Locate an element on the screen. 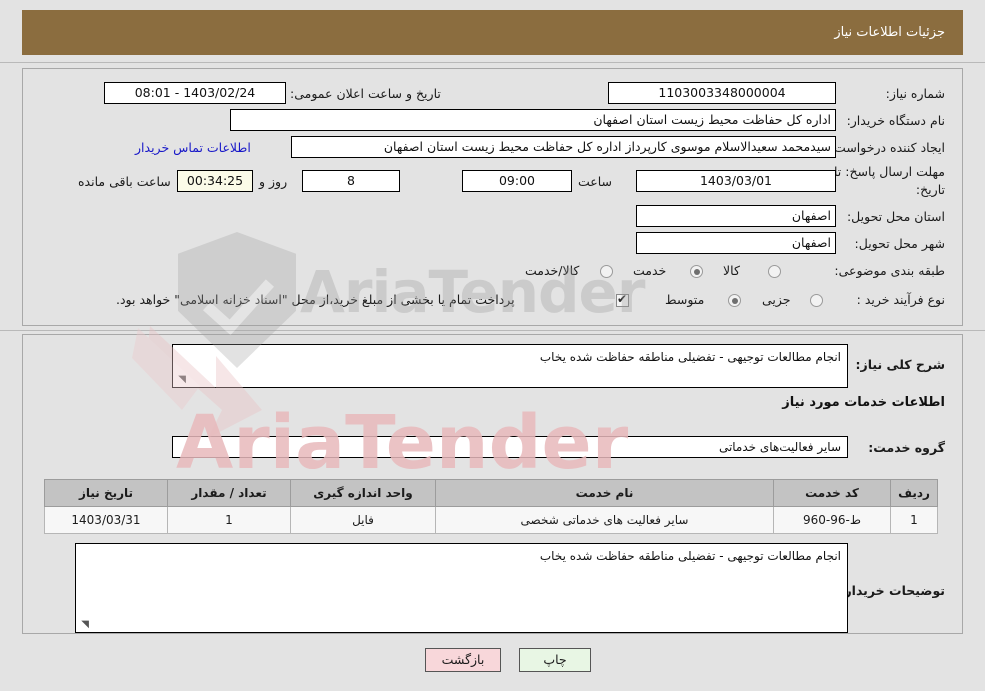 The width and height of the screenshot is (985, 691). days-remaining-field: 8 is located at coordinates (351, 181).